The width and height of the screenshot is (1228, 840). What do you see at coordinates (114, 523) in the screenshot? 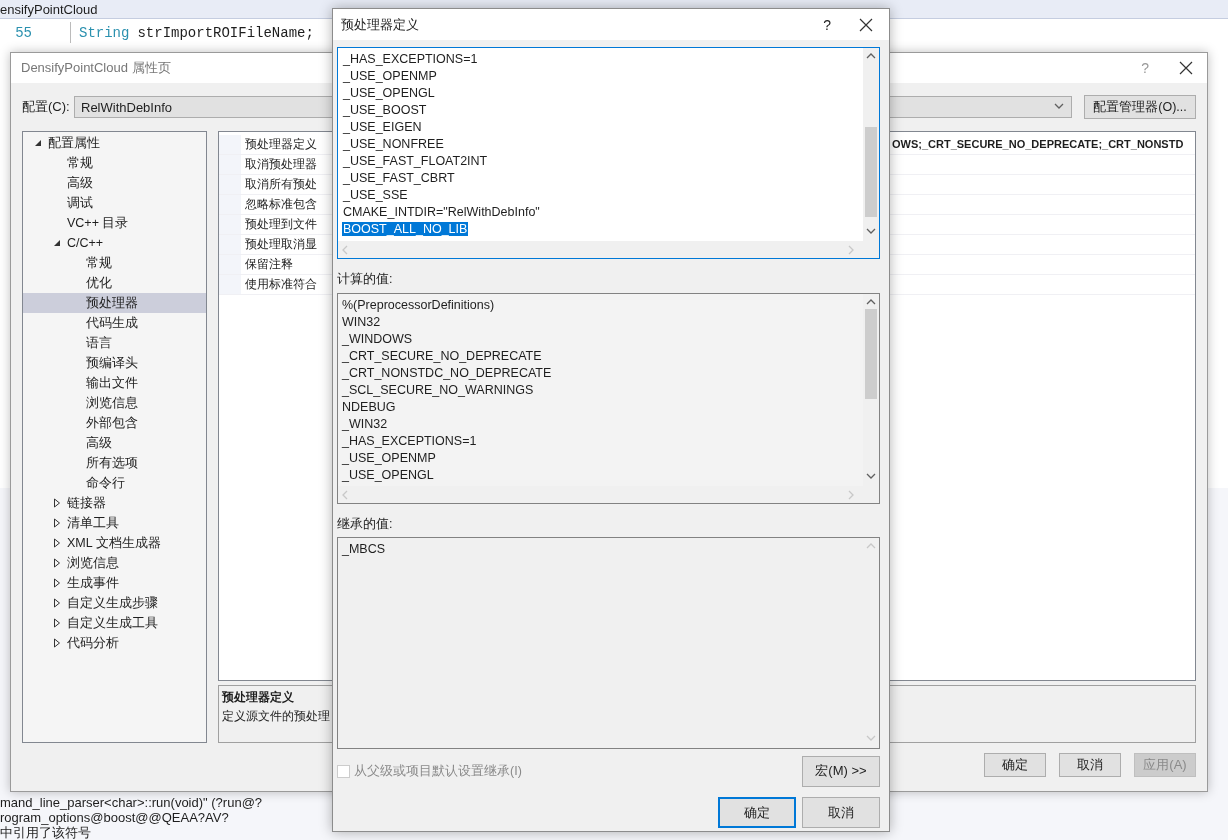
I see `tree-item: 清单工具` at bounding box center [114, 523].